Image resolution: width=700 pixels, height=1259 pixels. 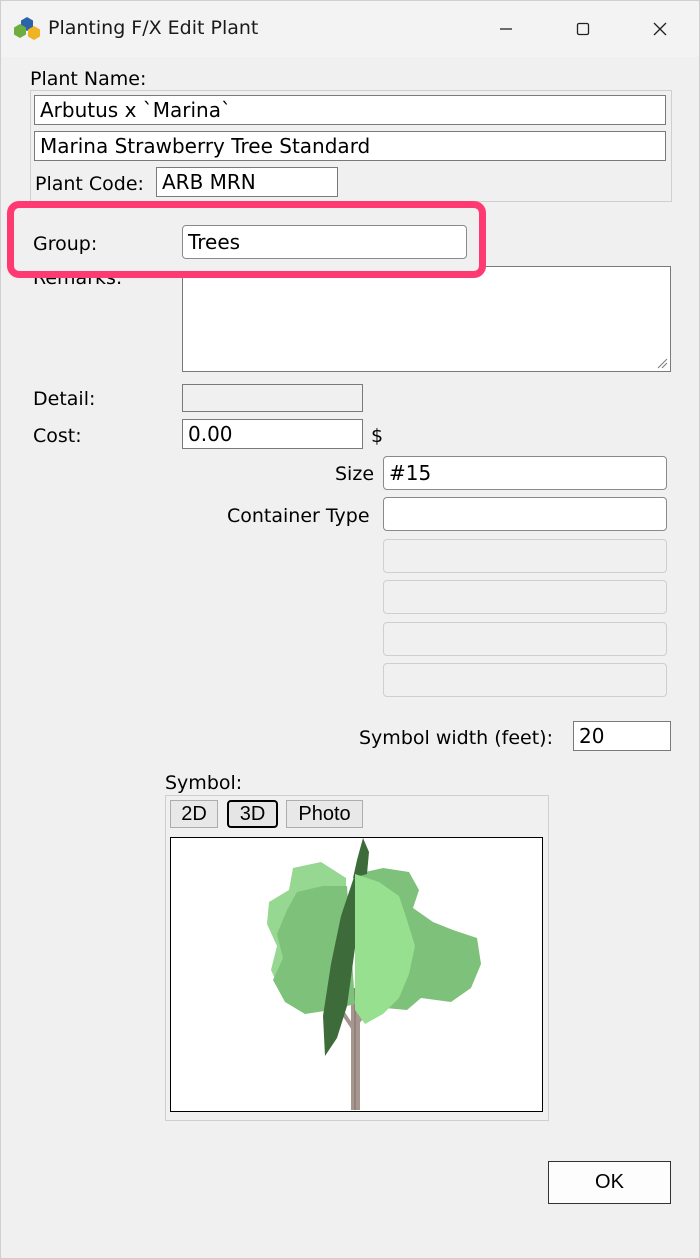 What do you see at coordinates (374, 974) in the screenshot?
I see `tree-3d-icon` at bounding box center [374, 974].